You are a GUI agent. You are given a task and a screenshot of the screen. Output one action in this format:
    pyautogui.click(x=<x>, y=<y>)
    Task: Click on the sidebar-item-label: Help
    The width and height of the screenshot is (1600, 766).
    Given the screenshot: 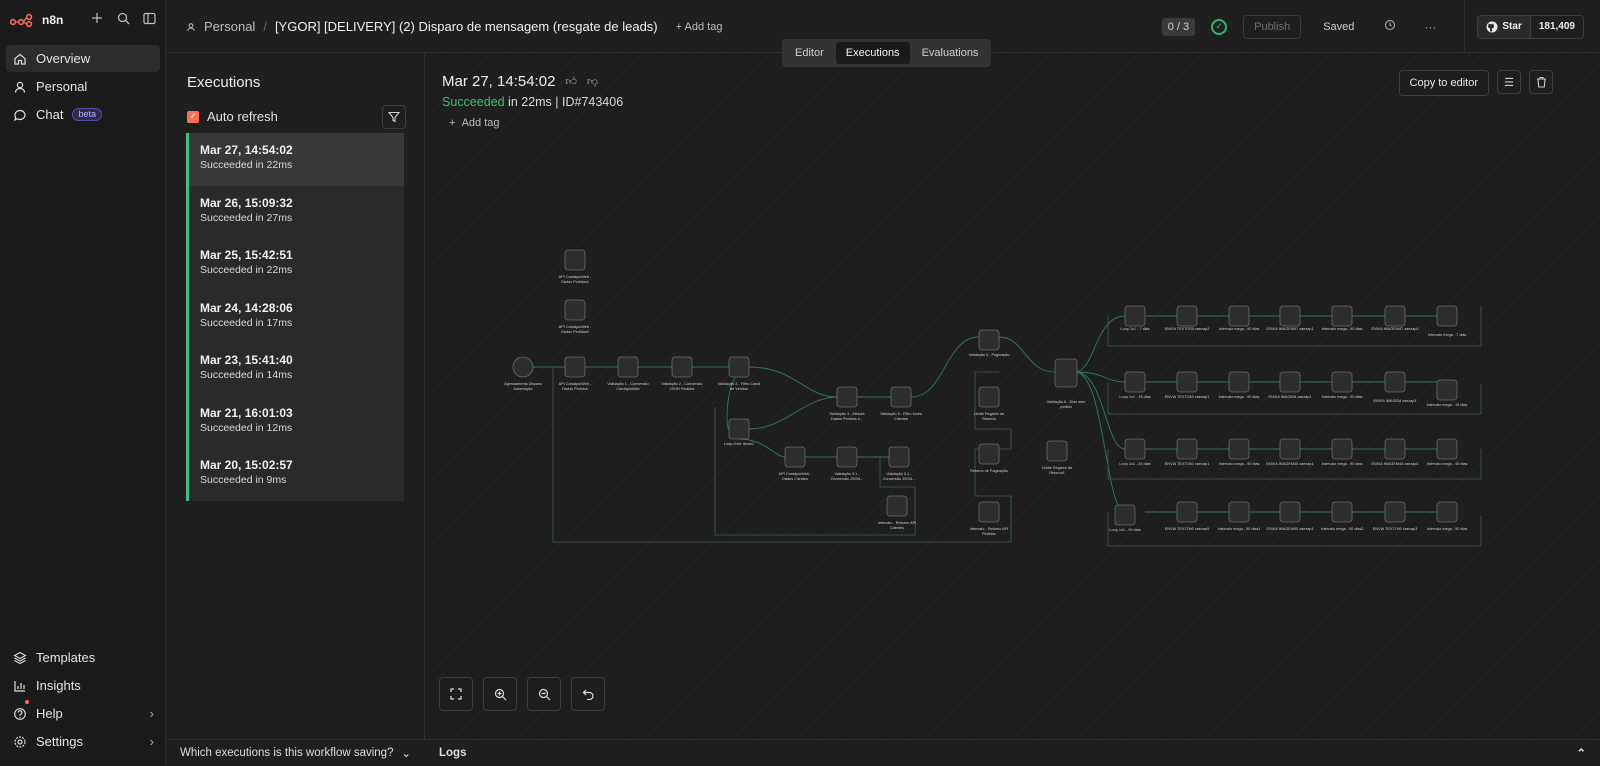 What is the action you would take?
    pyautogui.click(x=49, y=713)
    